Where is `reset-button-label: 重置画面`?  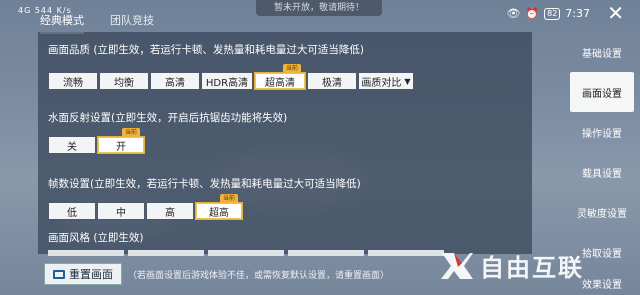
reset-button-label: 重置画面 is located at coordinates (91, 274).